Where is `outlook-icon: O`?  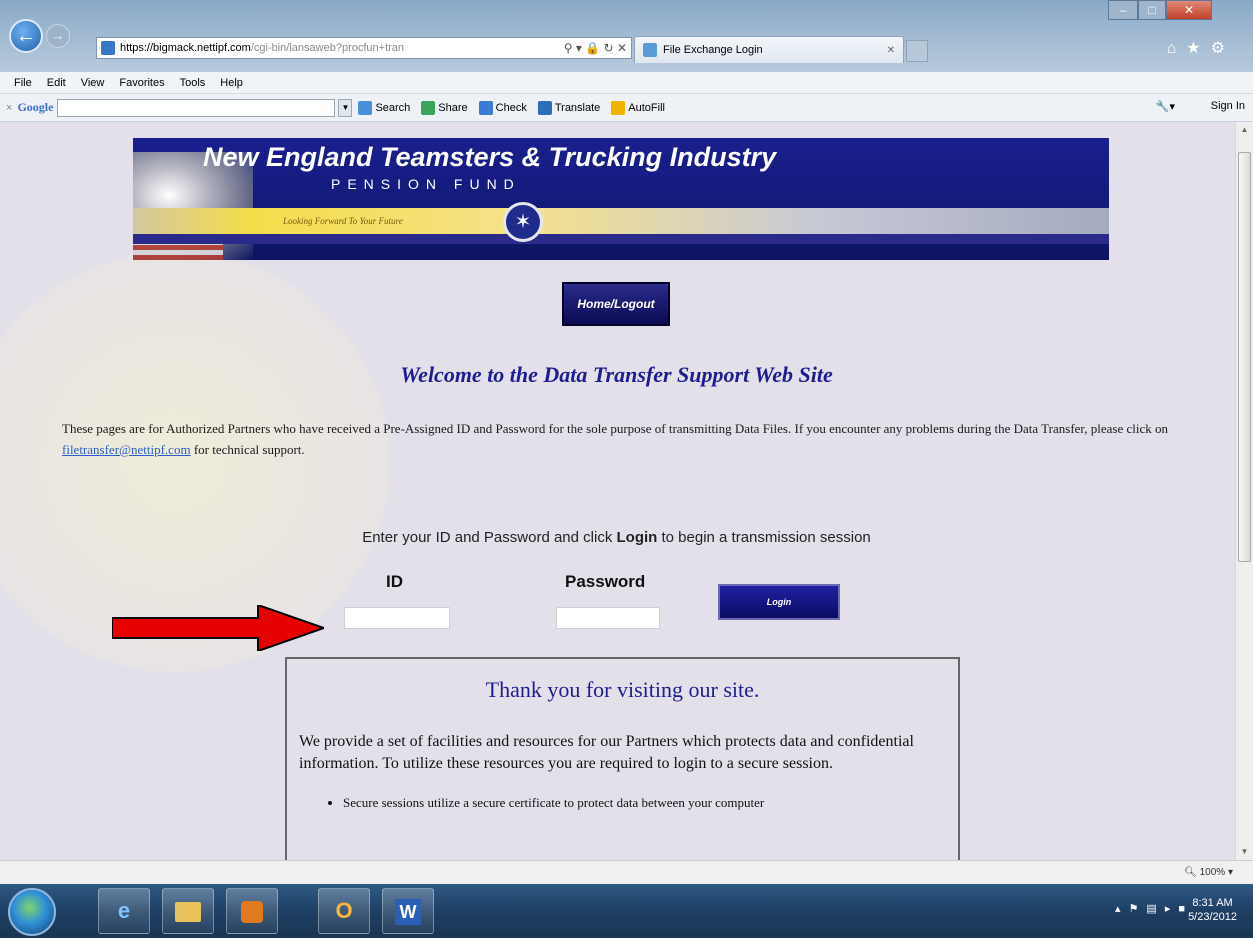 outlook-icon: O is located at coordinates (344, 911).